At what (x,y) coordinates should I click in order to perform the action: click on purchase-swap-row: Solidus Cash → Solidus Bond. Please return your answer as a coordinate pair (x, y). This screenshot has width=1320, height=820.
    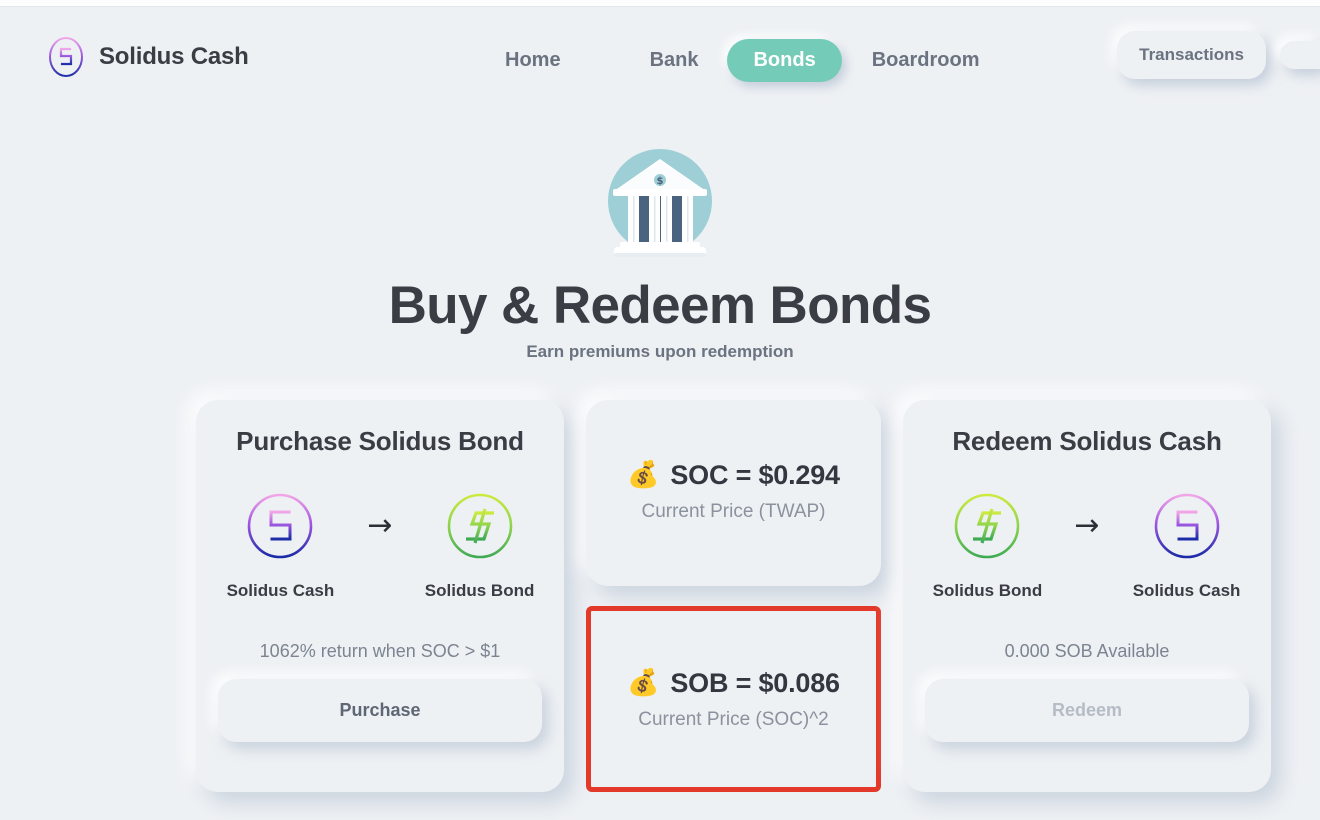
    Looking at the image, I should click on (380, 546).